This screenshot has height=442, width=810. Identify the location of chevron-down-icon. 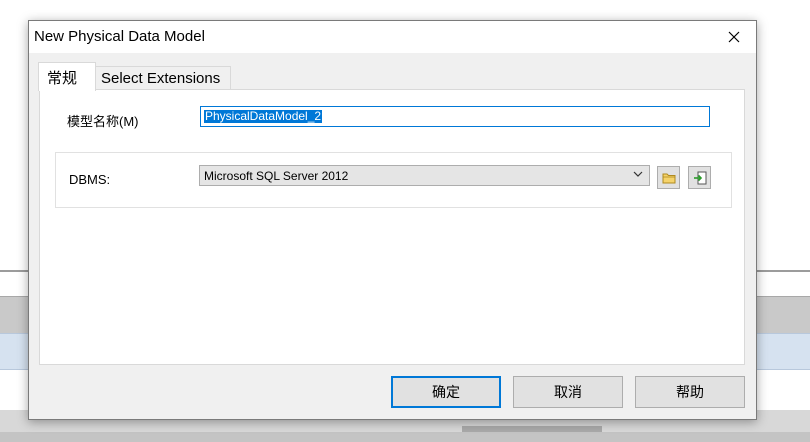
(638, 174).